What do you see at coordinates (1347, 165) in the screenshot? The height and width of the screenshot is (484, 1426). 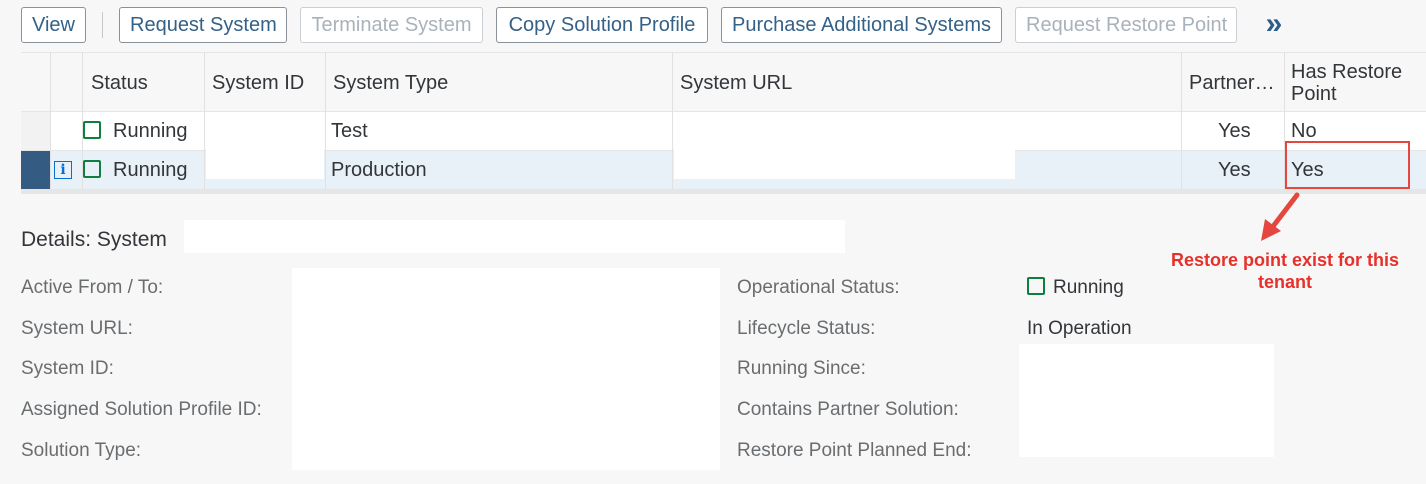 I see `annotation-highlight-box` at bounding box center [1347, 165].